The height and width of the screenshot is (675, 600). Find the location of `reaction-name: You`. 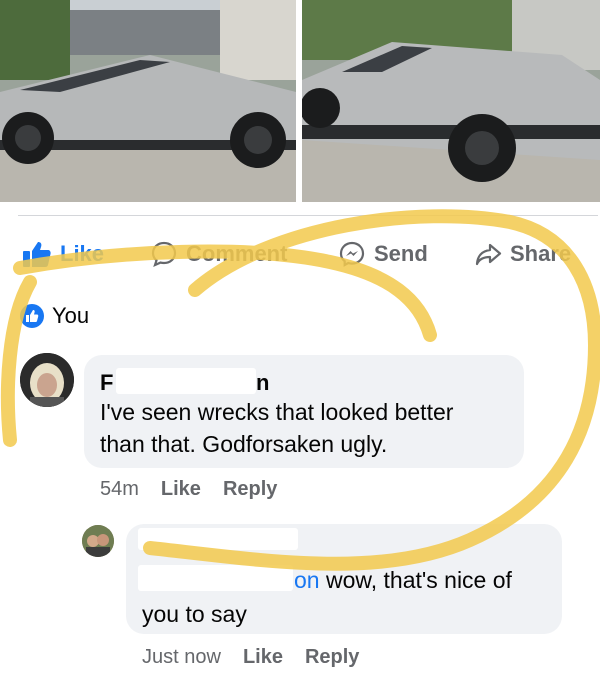

reaction-name: You is located at coordinates (71, 315).